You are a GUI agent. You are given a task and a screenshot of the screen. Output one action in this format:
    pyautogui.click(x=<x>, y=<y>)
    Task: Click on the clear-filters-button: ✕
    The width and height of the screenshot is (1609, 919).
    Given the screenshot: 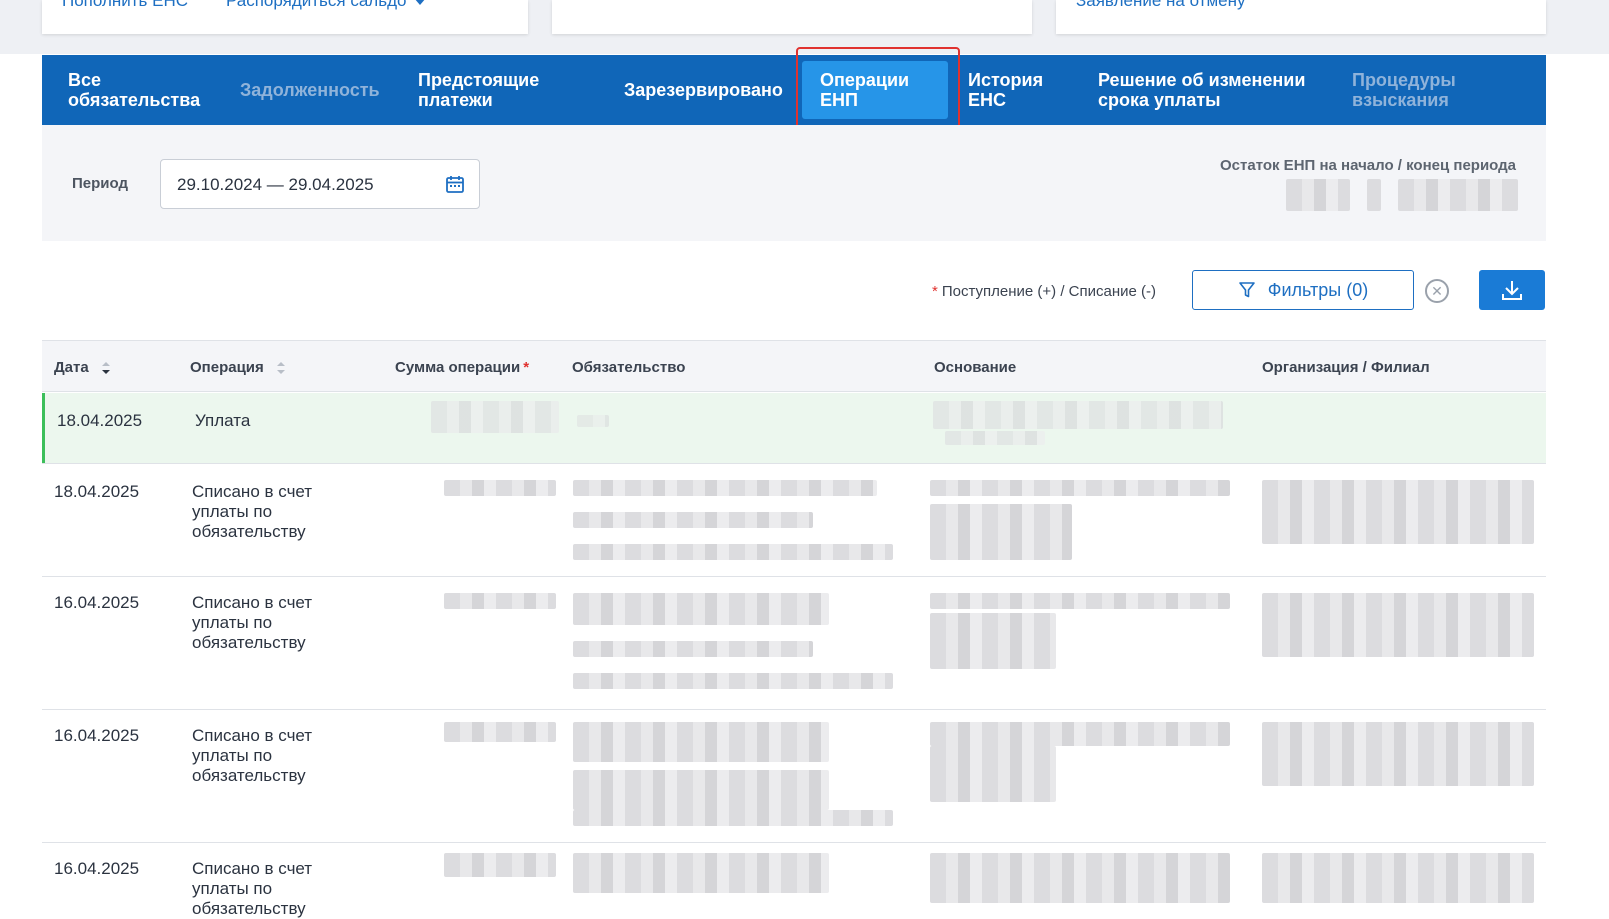 What is the action you would take?
    pyautogui.click(x=1437, y=291)
    